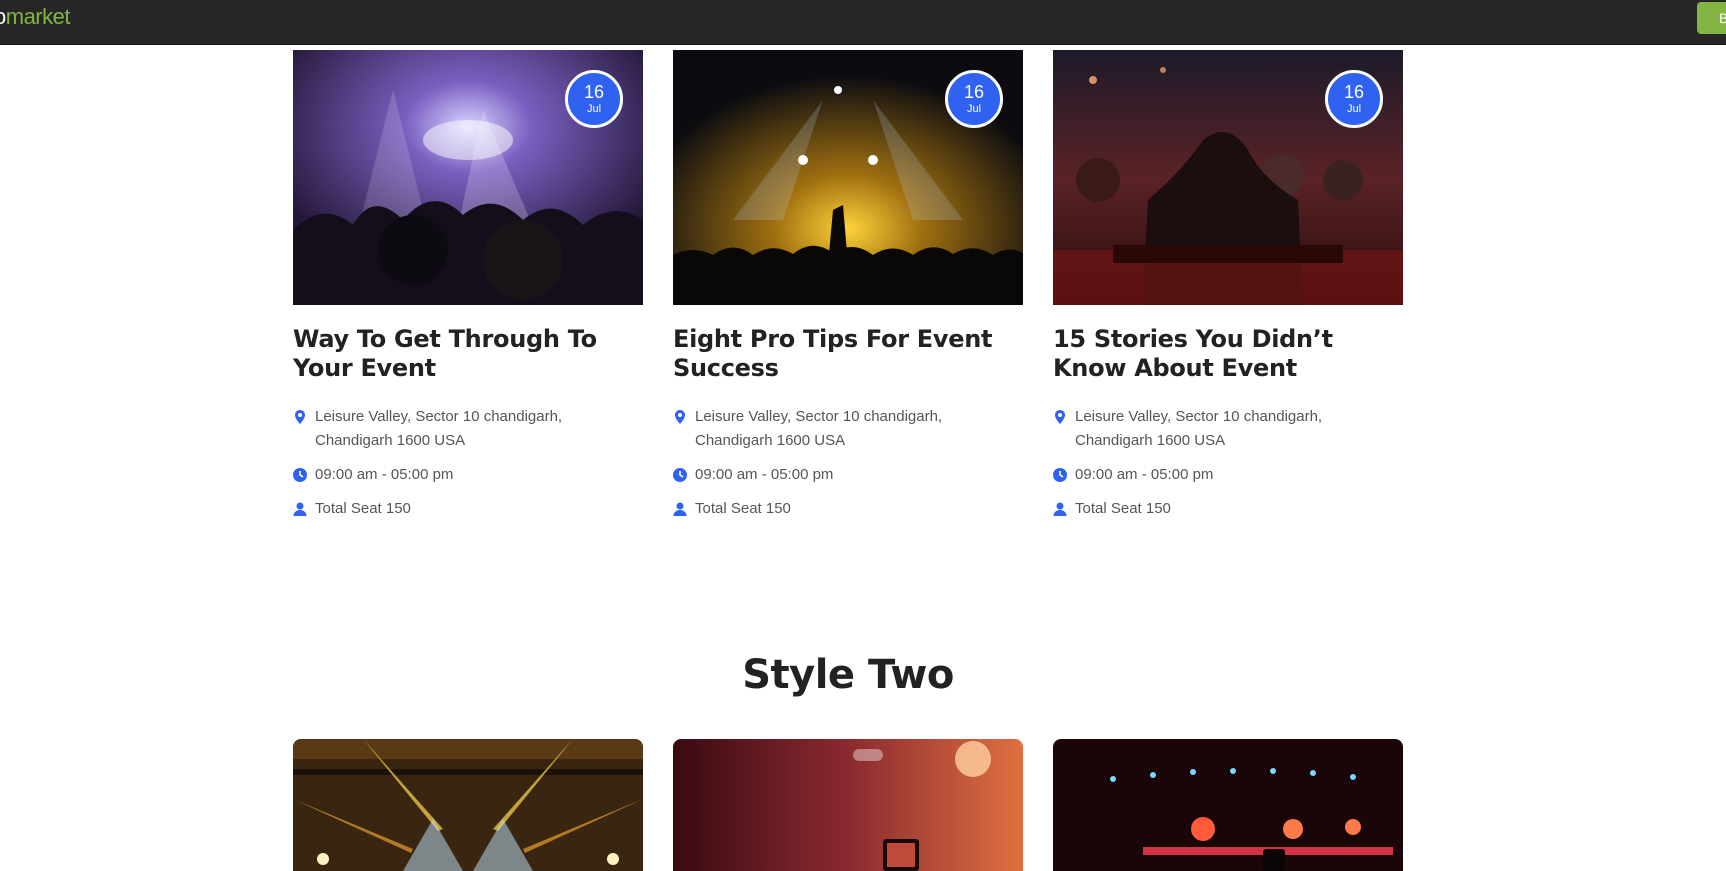 The height and width of the screenshot is (871, 1726). I want to click on section-title: Style Two, so click(848, 675).